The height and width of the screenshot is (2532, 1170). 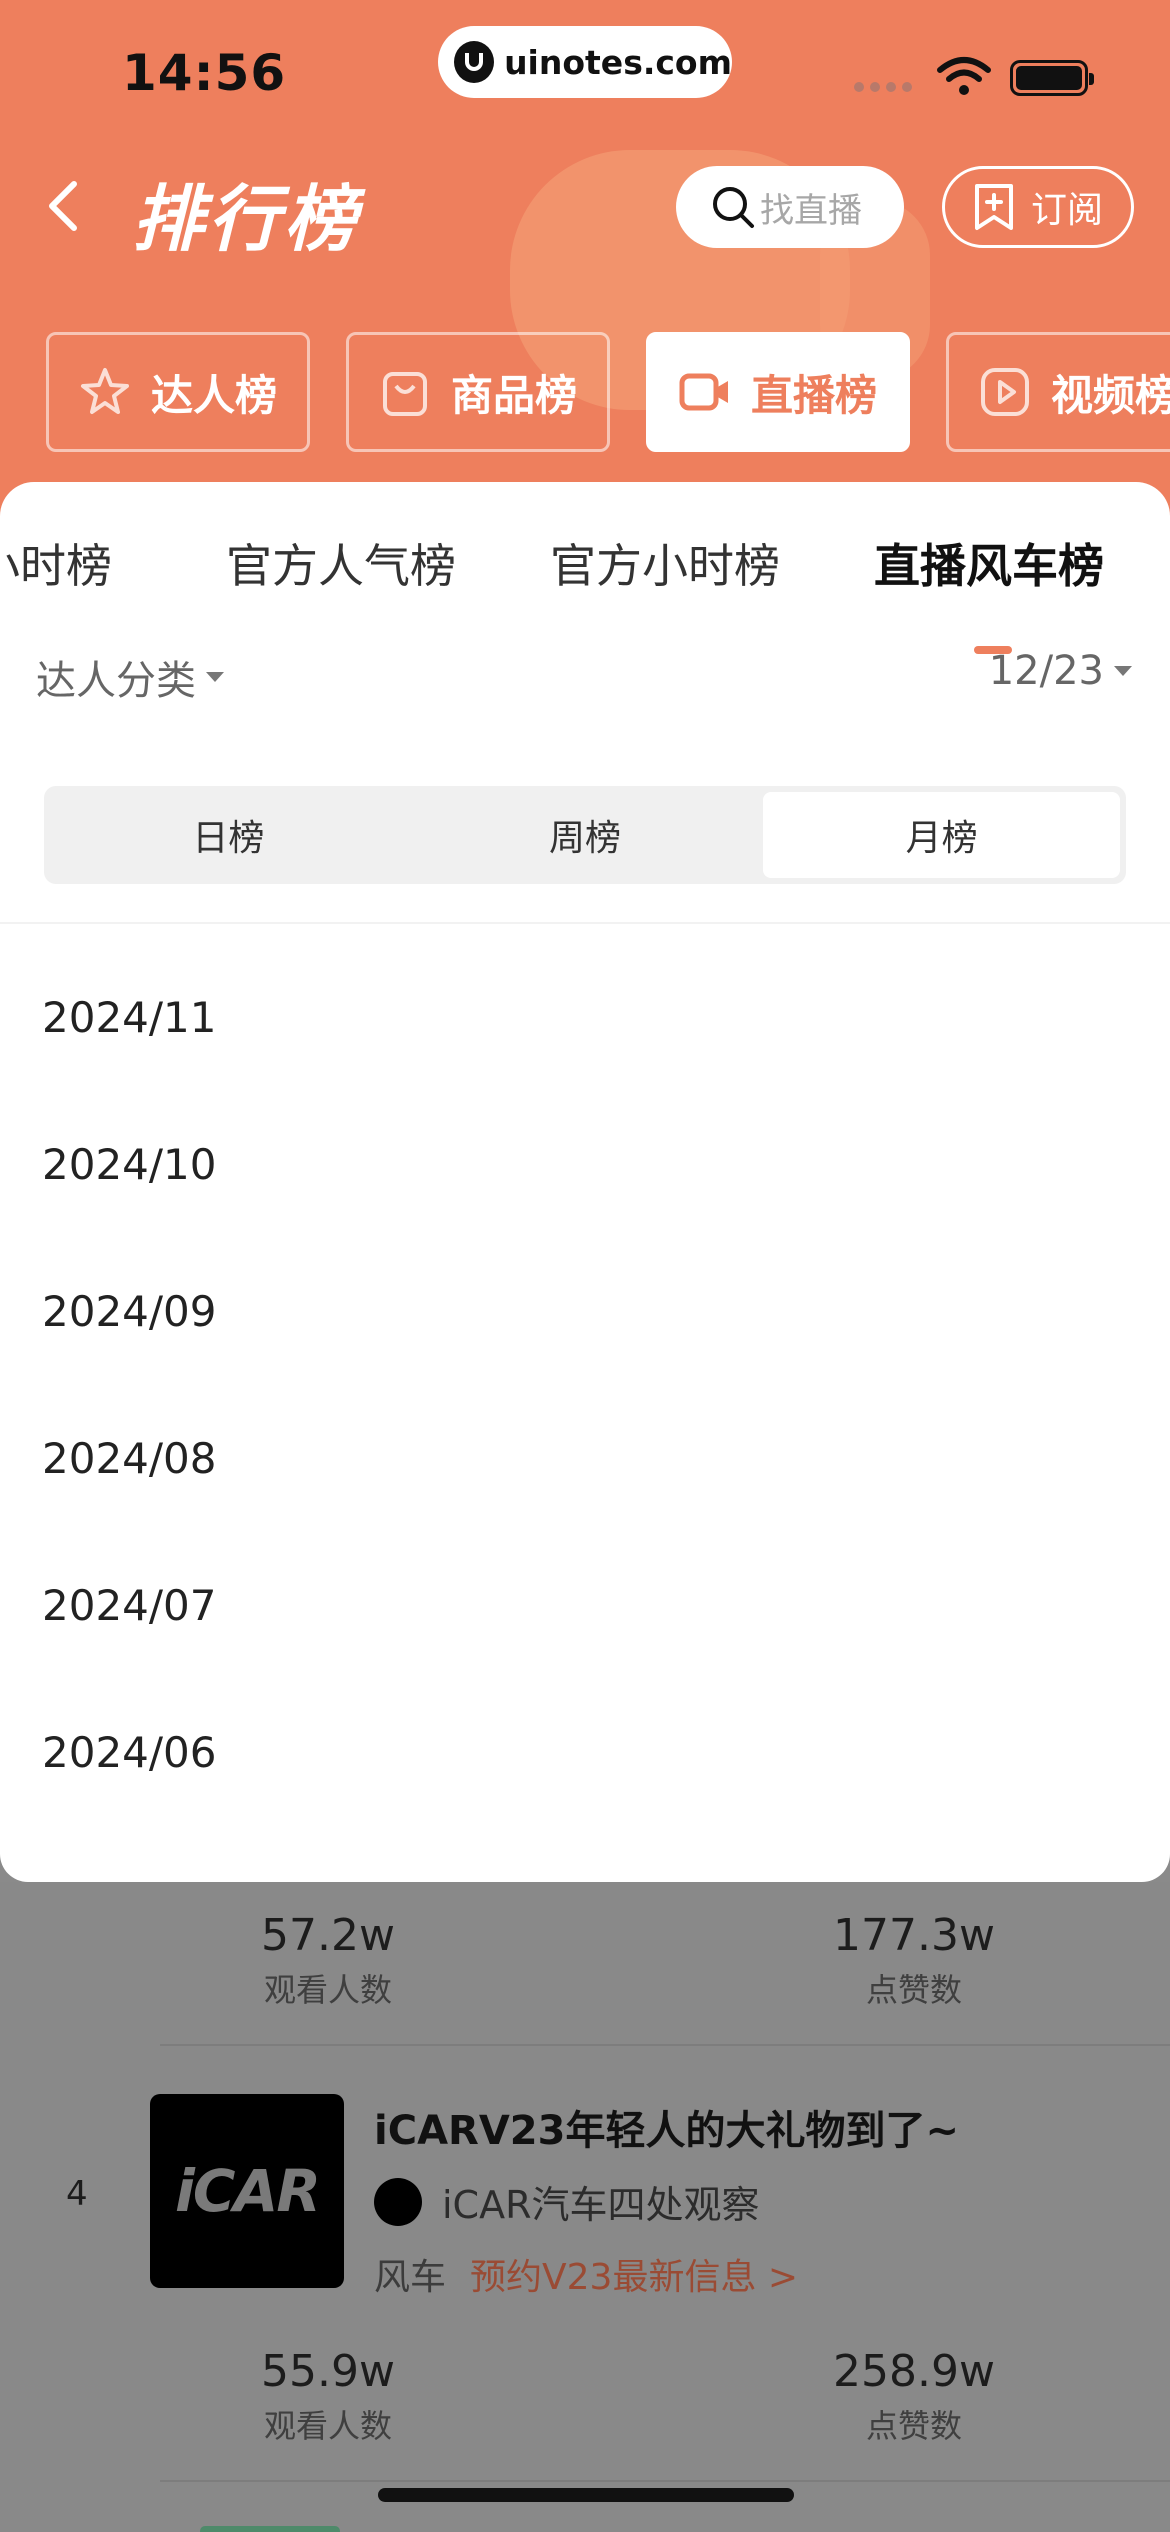 What do you see at coordinates (410, 2277) in the screenshot?
I see `category-tag: 风车` at bounding box center [410, 2277].